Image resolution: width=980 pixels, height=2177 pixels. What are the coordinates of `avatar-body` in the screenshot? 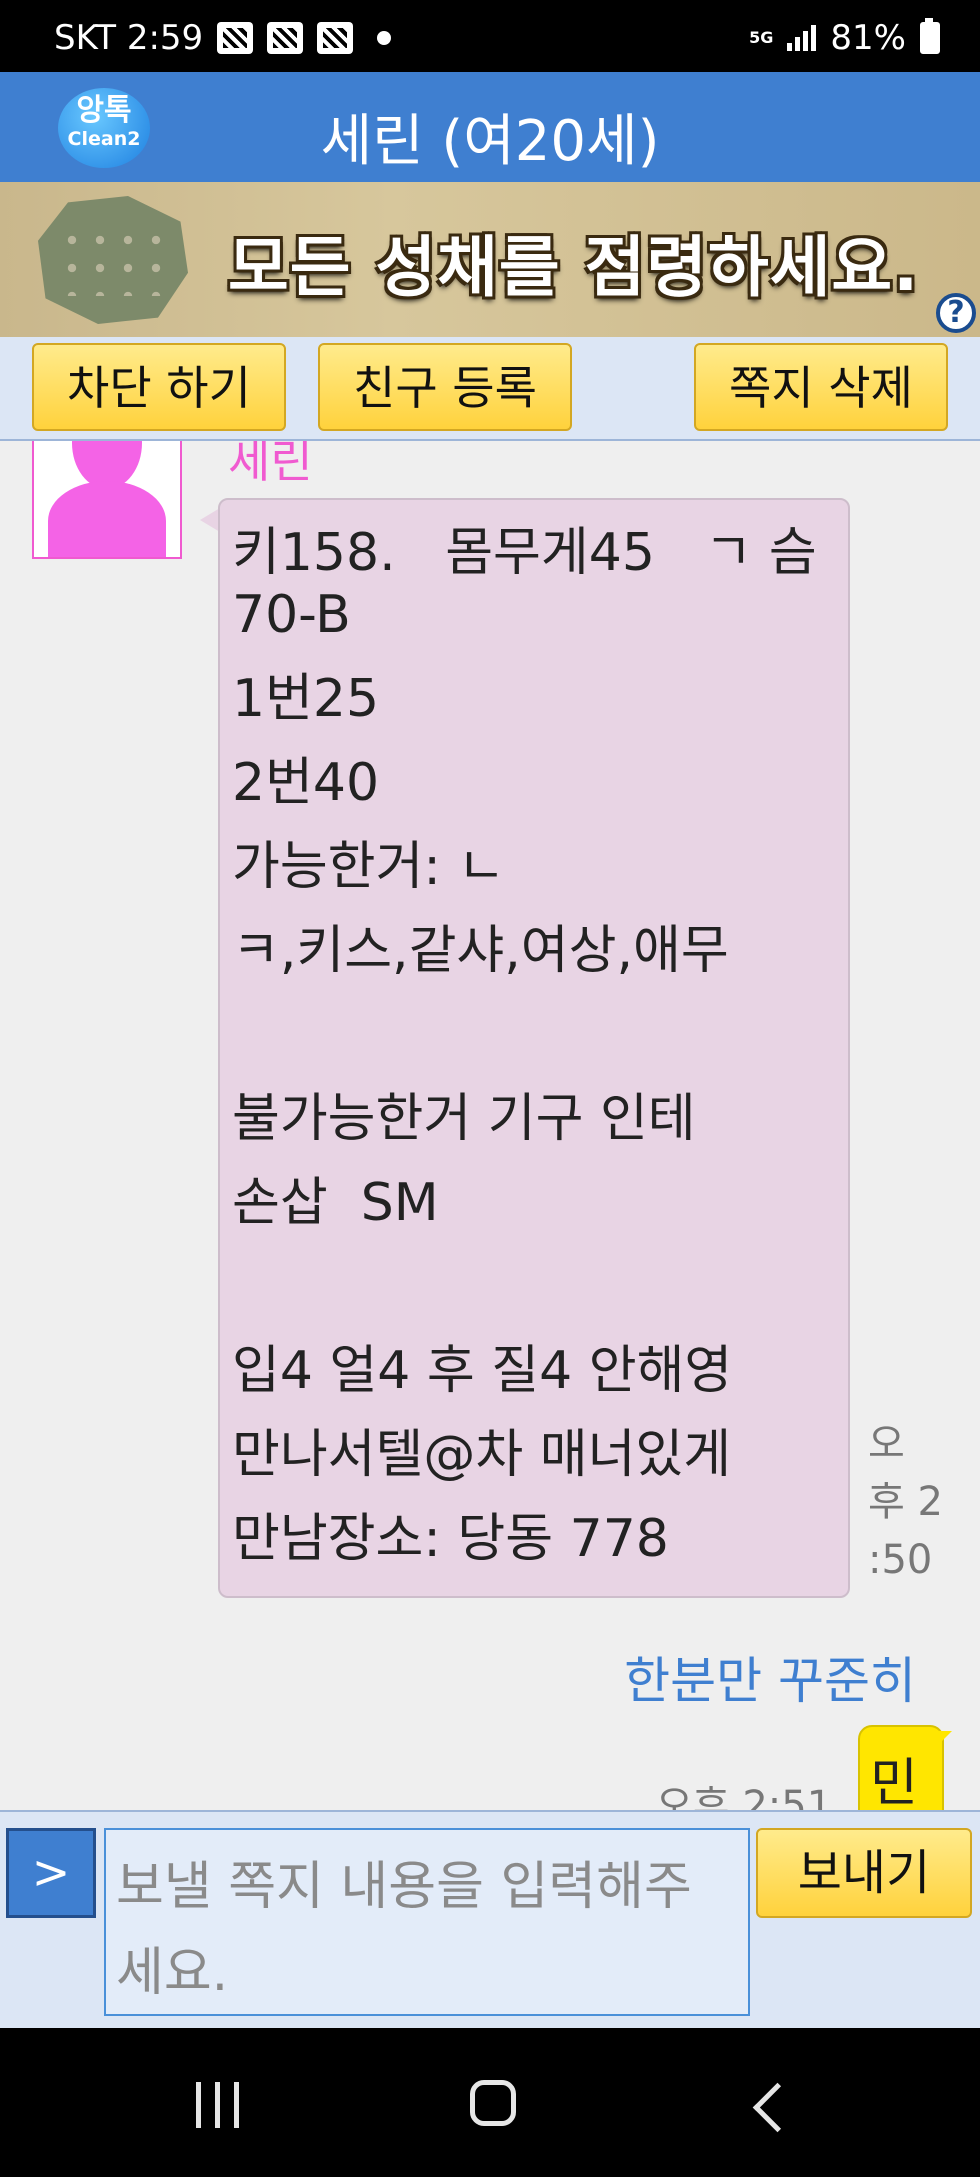 It's located at (107, 519).